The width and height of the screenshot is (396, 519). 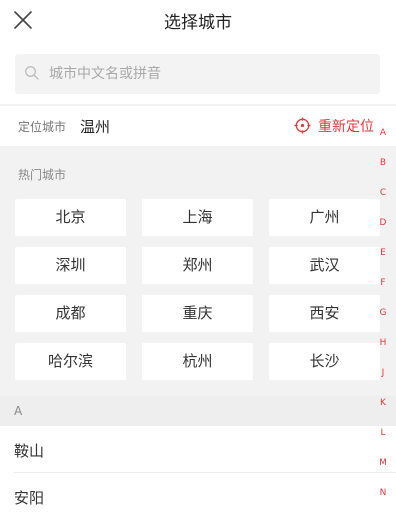 What do you see at coordinates (70, 361) in the screenshot?
I see `hot-city-button: 哈尔滨` at bounding box center [70, 361].